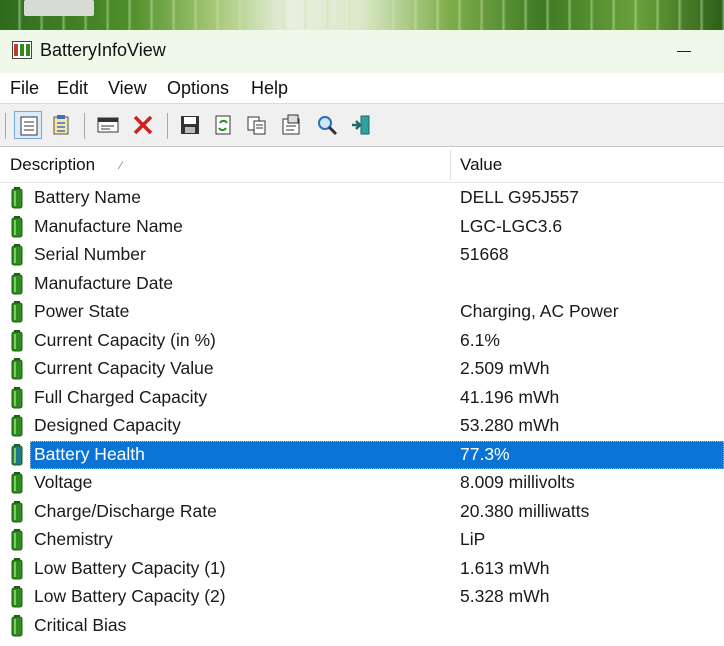  I want to click on delete-button, so click(143, 125).